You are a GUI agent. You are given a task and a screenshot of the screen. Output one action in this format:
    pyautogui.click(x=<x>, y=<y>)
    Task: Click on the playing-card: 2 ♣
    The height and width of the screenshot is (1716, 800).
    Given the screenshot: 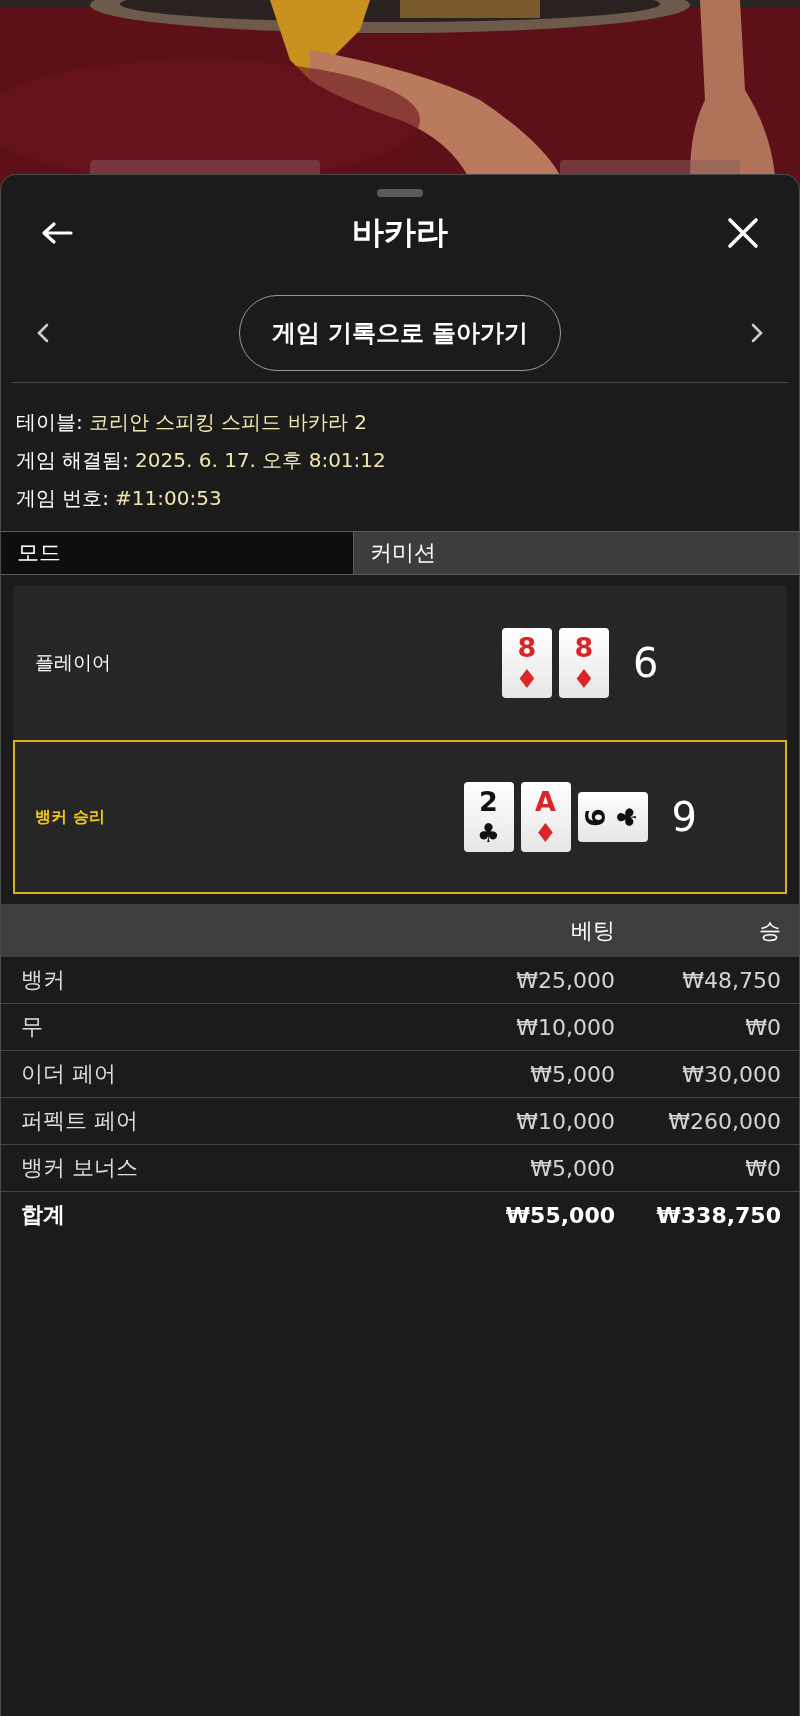 What is the action you would take?
    pyautogui.click(x=488, y=817)
    